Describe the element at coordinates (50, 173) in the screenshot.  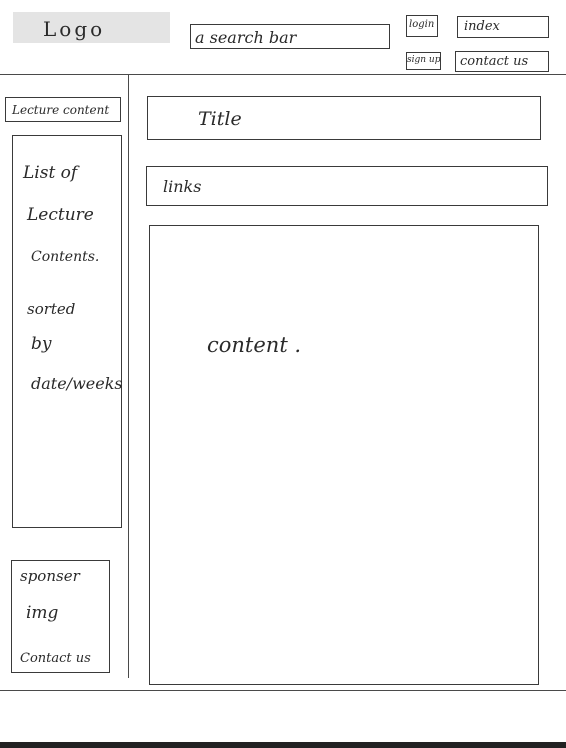
I see `lecture-list-line-1: List of` at that location.